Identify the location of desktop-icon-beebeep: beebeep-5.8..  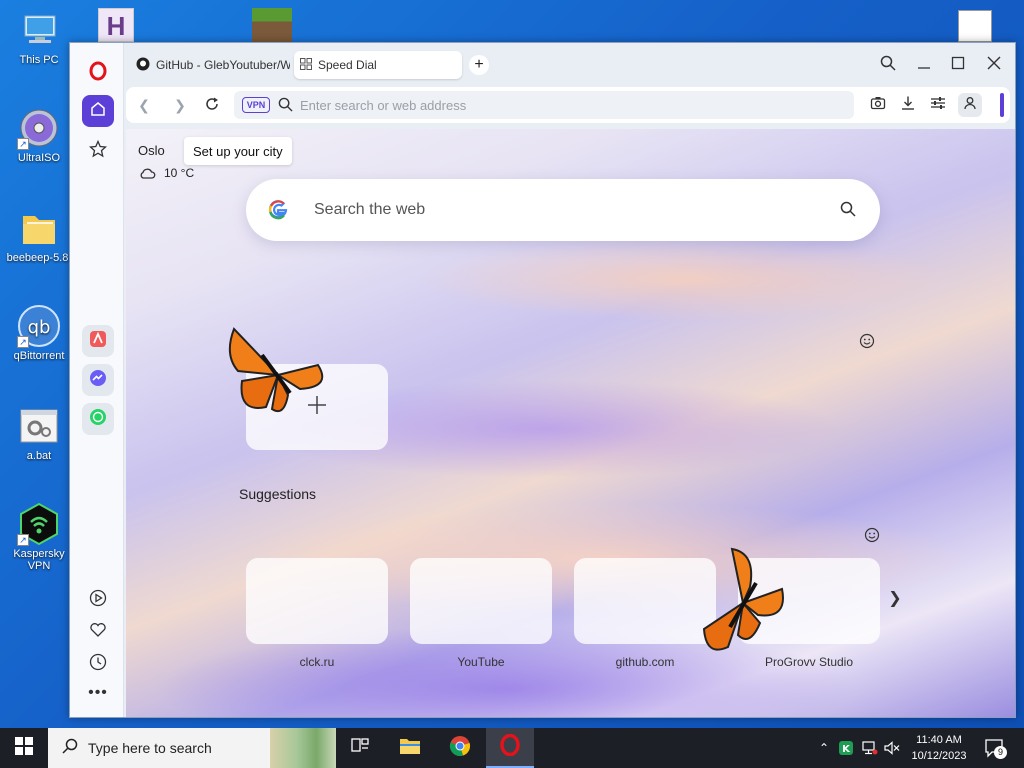
(39, 235).